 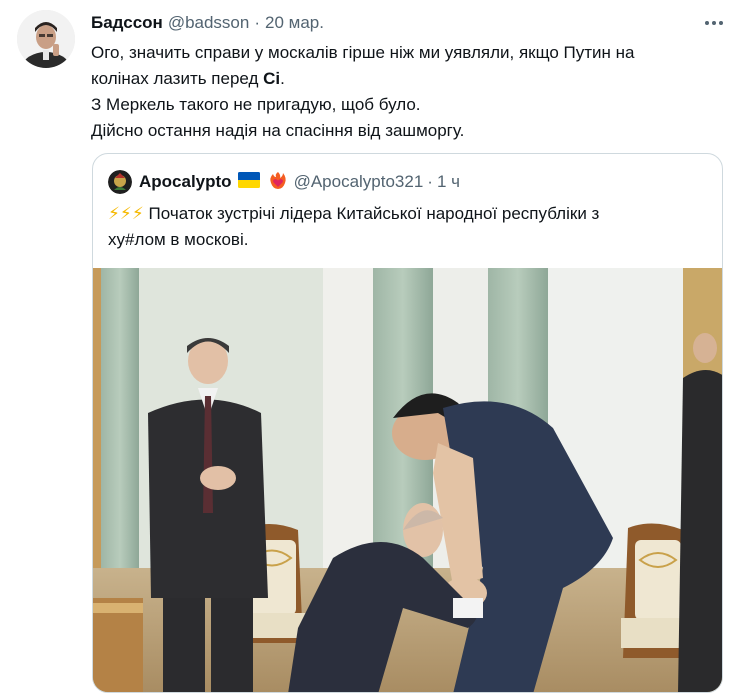 I want to click on text-segment: колінах лазить перед, so click(x=177, y=78).